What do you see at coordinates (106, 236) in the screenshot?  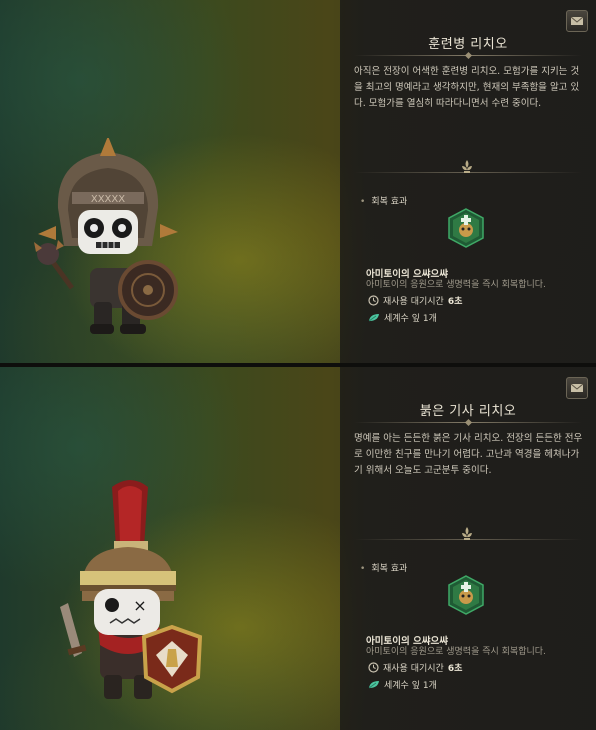 I see `character-trainee-richio: XXXXX` at bounding box center [106, 236].